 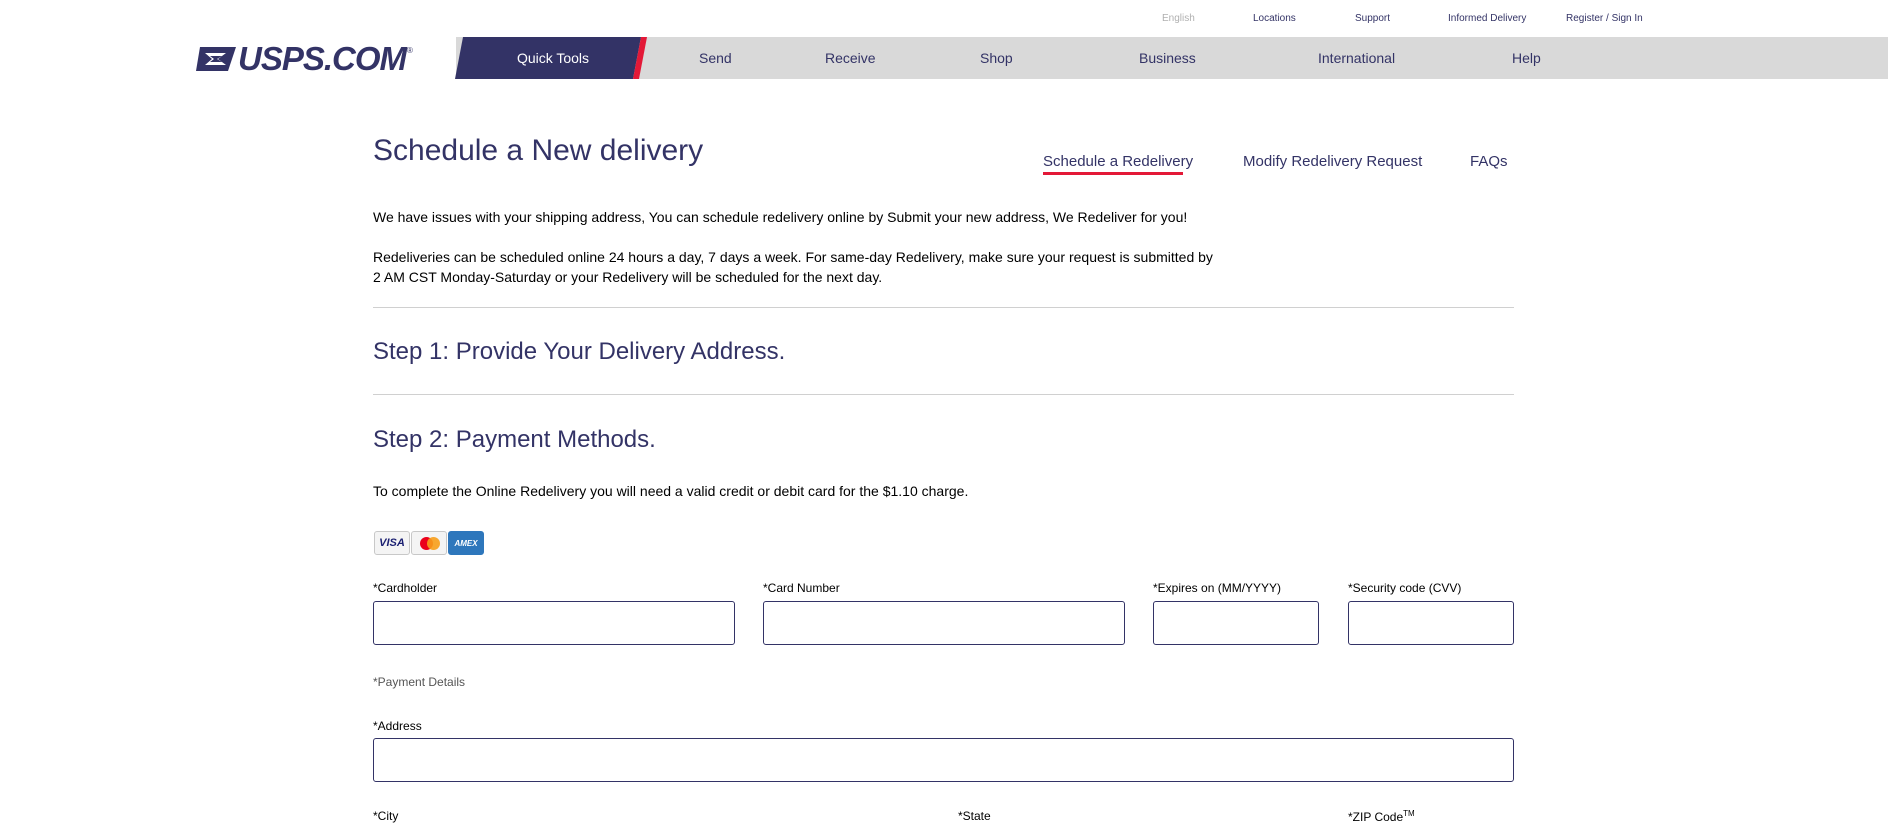 I want to click on subnav-schedule-redelivery: Schedule a Redelivery, so click(x=1118, y=161).